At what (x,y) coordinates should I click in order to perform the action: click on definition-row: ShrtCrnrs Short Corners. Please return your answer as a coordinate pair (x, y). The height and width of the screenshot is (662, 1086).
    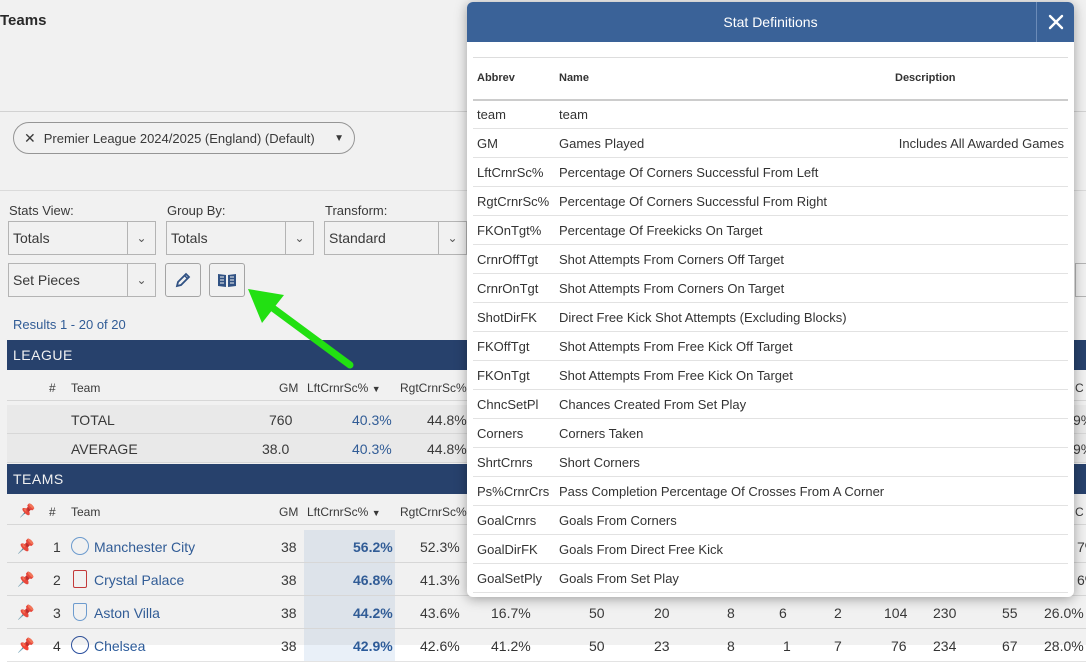
    Looking at the image, I should click on (770, 462).